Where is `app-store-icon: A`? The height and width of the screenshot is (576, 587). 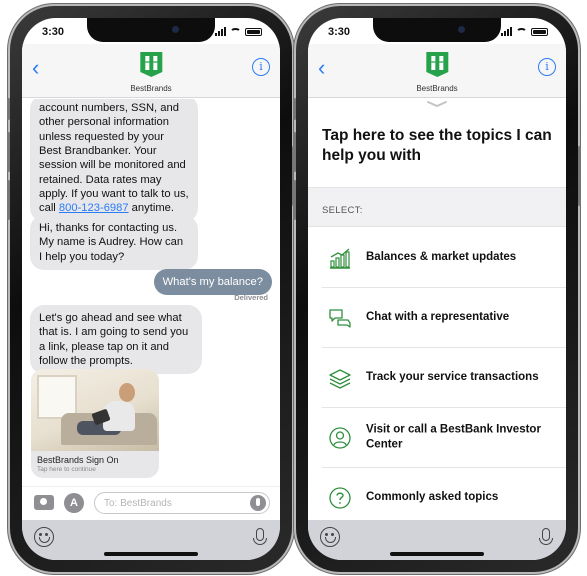
app-store-icon: A is located at coordinates (74, 503).